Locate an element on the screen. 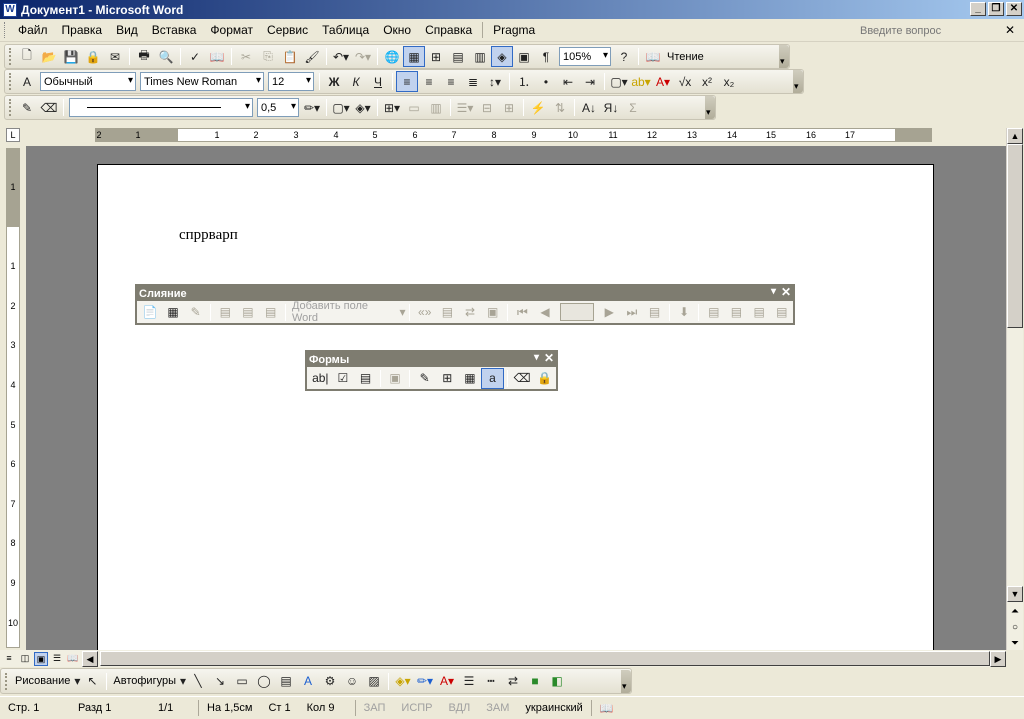 This screenshot has width=1024, height=719. line-weight-dropdown: 0,5 is located at coordinates (278, 107).